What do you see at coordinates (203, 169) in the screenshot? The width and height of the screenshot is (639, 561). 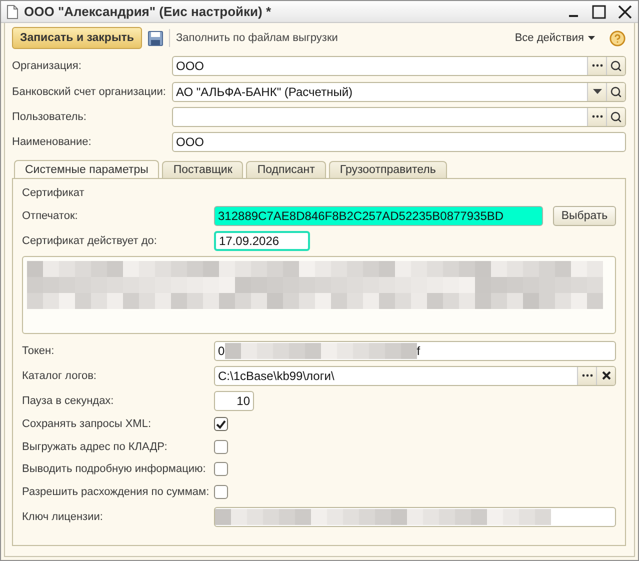 I see `tab: Поставщик` at bounding box center [203, 169].